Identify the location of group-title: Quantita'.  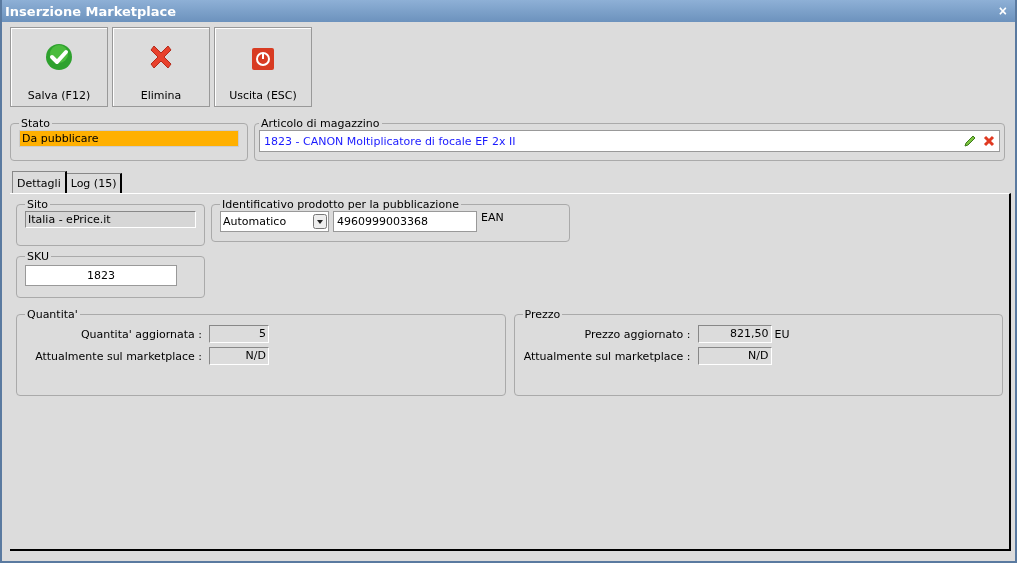
(52, 314).